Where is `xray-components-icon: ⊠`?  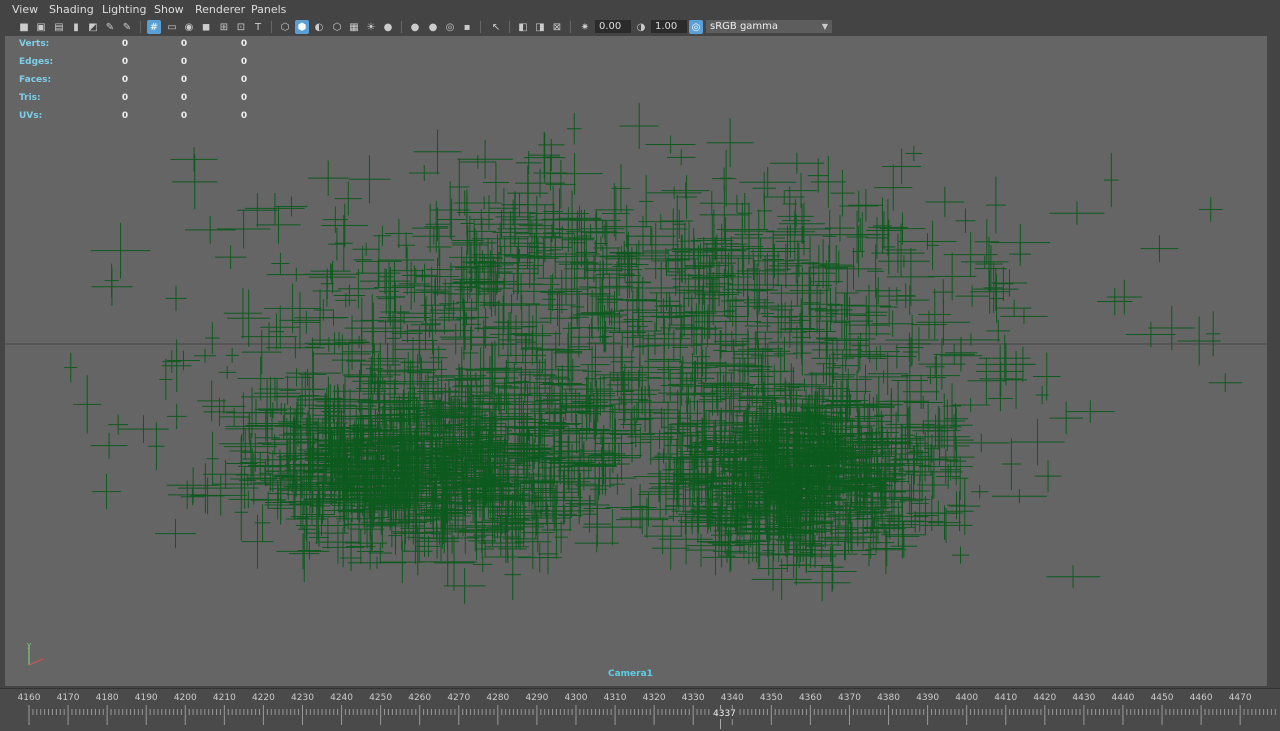
xray-components-icon: ⊠ is located at coordinates (557, 27).